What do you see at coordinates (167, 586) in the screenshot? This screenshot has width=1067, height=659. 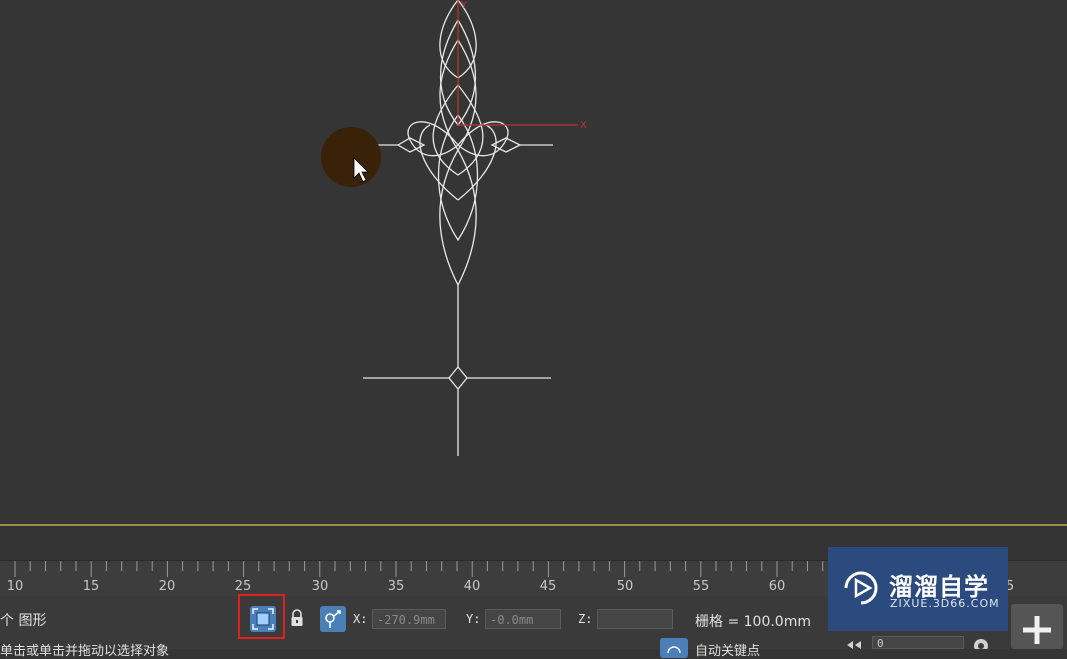 I see `tick-label: 20` at bounding box center [167, 586].